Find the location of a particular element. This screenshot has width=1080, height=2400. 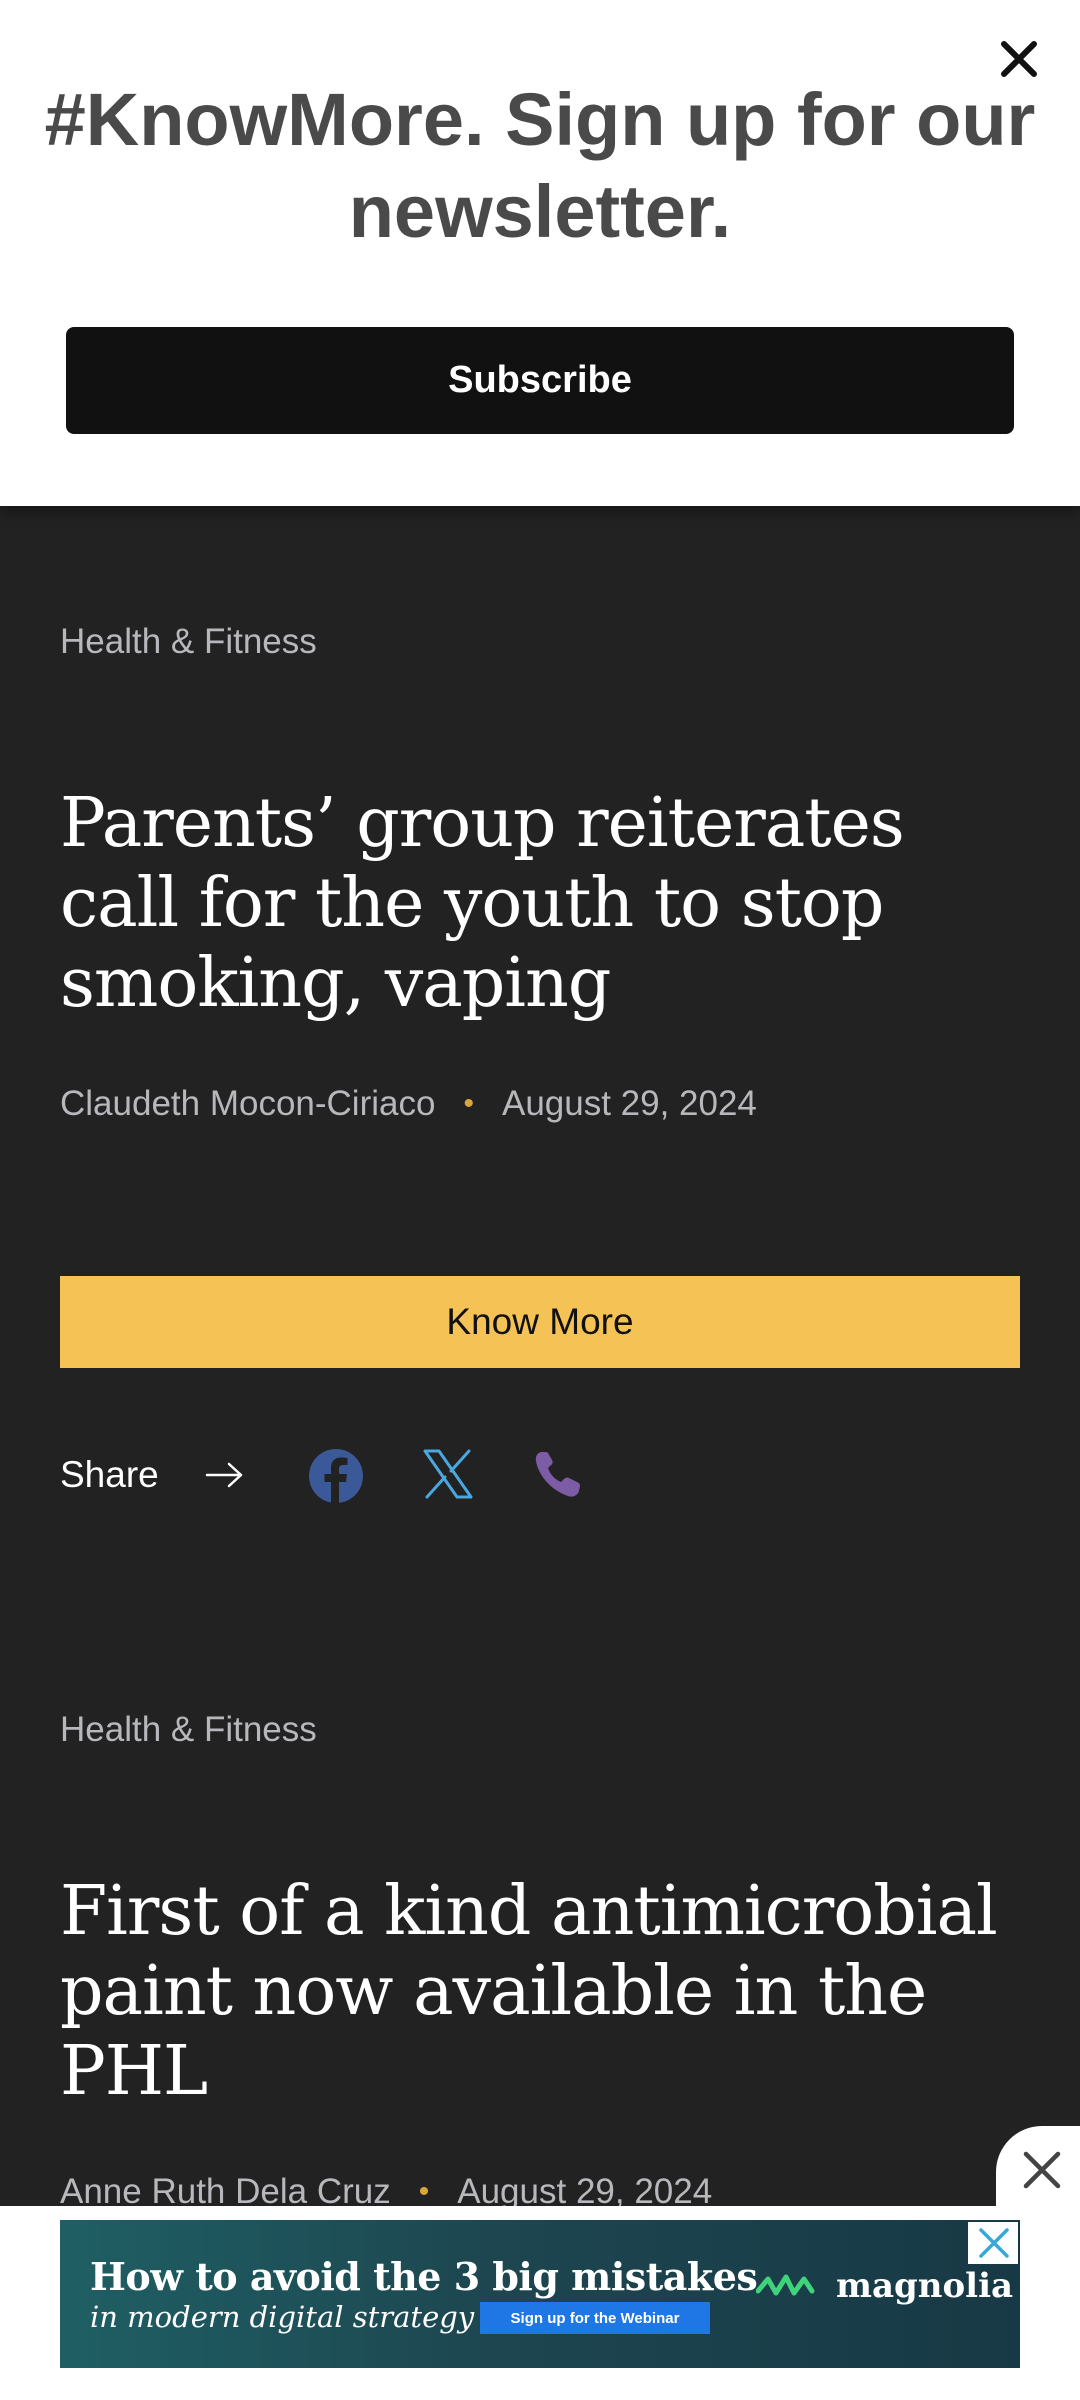

ad-brand-name: magnolia is located at coordinates (925, 2286).